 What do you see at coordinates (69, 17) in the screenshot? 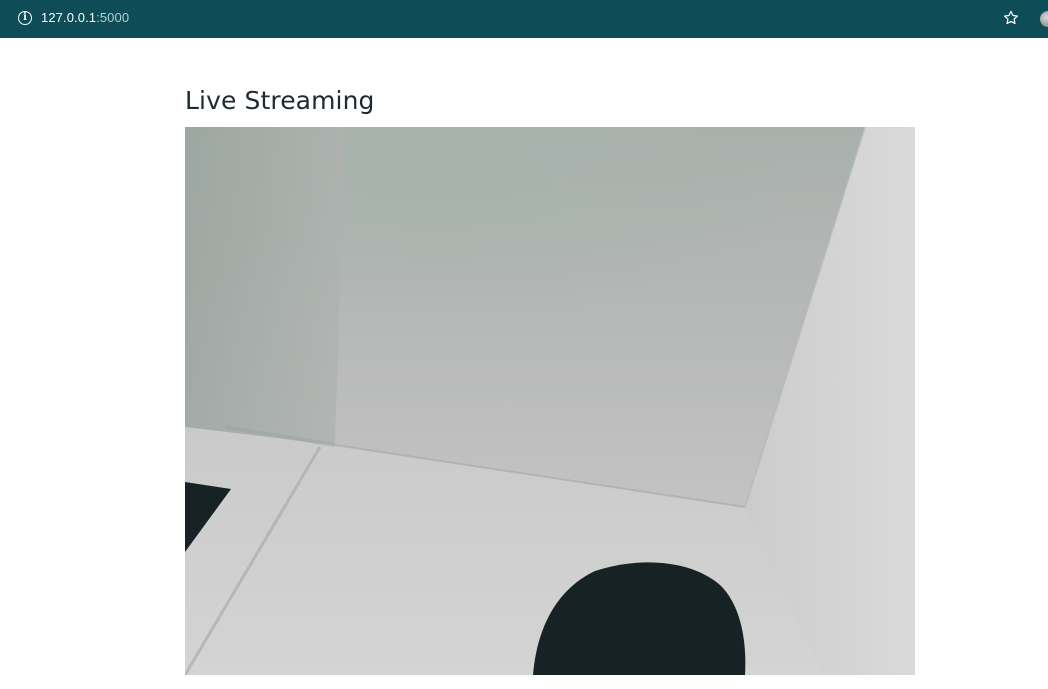
I see `url-host: 127.0.0.1` at bounding box center [69, 17].